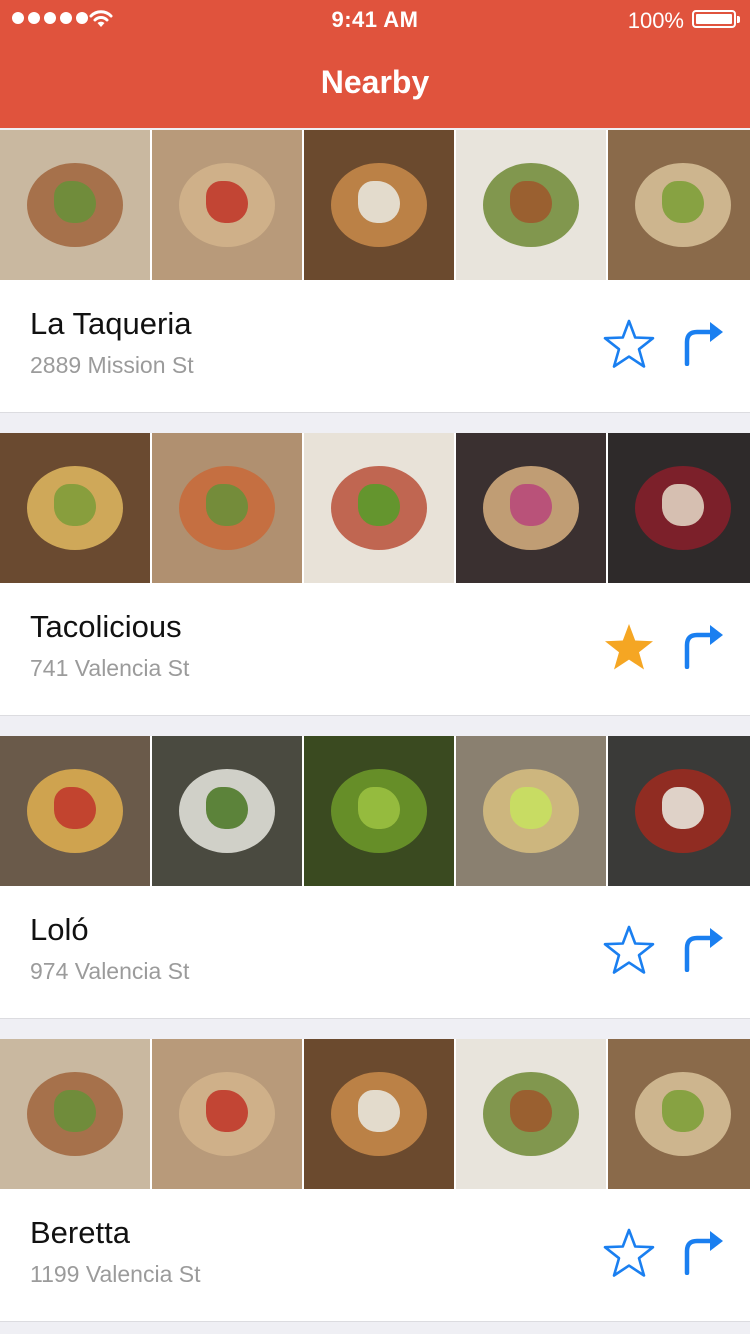 Image resolution: width=750 pixels, height=1334 pixels. I want to click on restaurant-name: La Taqueria, so click(111, 323).